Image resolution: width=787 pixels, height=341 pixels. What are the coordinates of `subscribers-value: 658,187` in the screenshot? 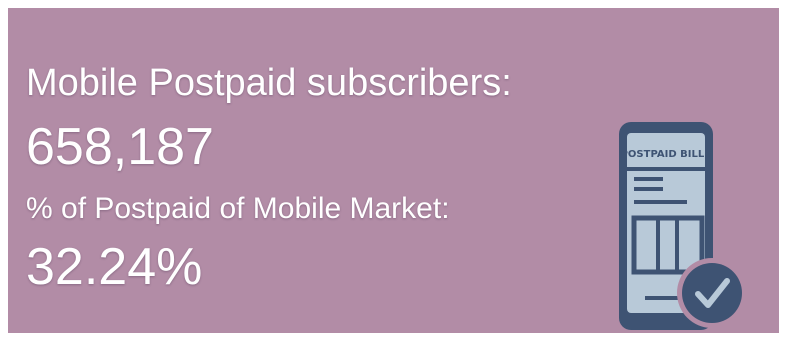 It's located at (120, 147).